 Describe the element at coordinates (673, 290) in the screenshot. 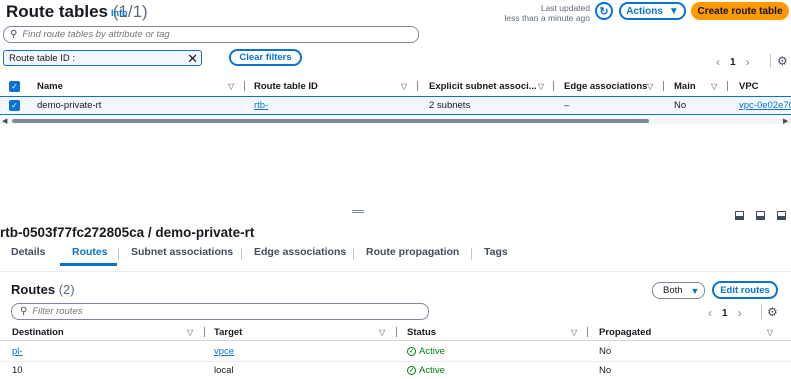

I see `select-value: Both` at that location.